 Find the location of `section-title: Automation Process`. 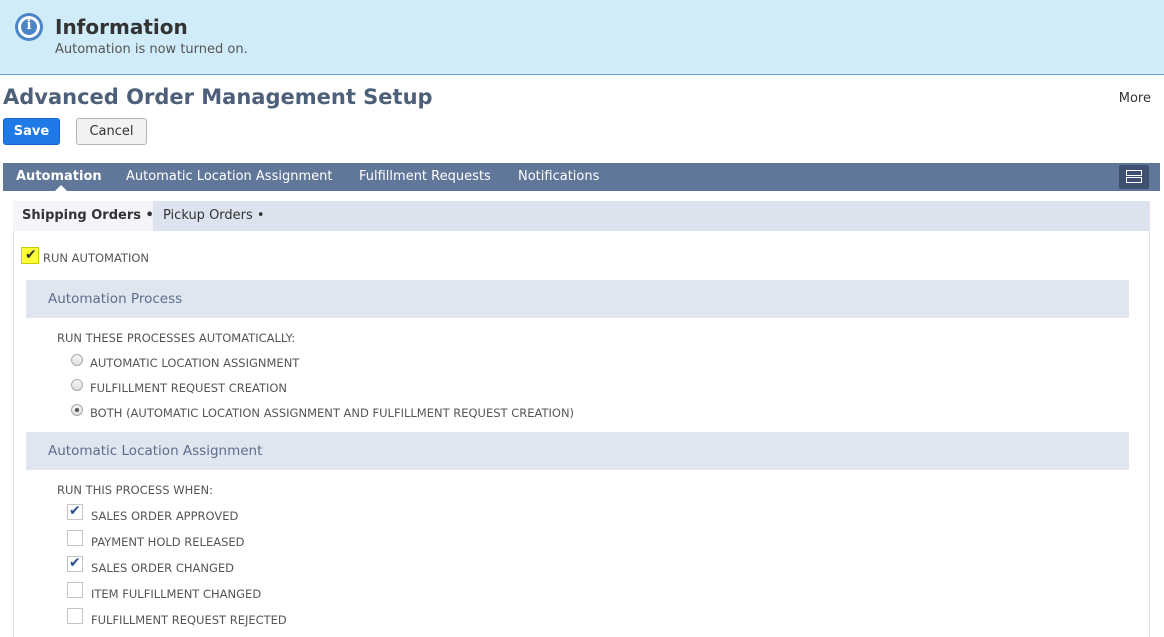

section-title: Automation Process is located at coordinates (115, 299).